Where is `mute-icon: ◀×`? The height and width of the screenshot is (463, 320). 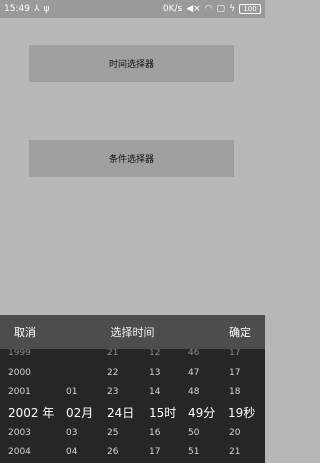
mute-icon: ◀× is located at coordinates (193, 8).